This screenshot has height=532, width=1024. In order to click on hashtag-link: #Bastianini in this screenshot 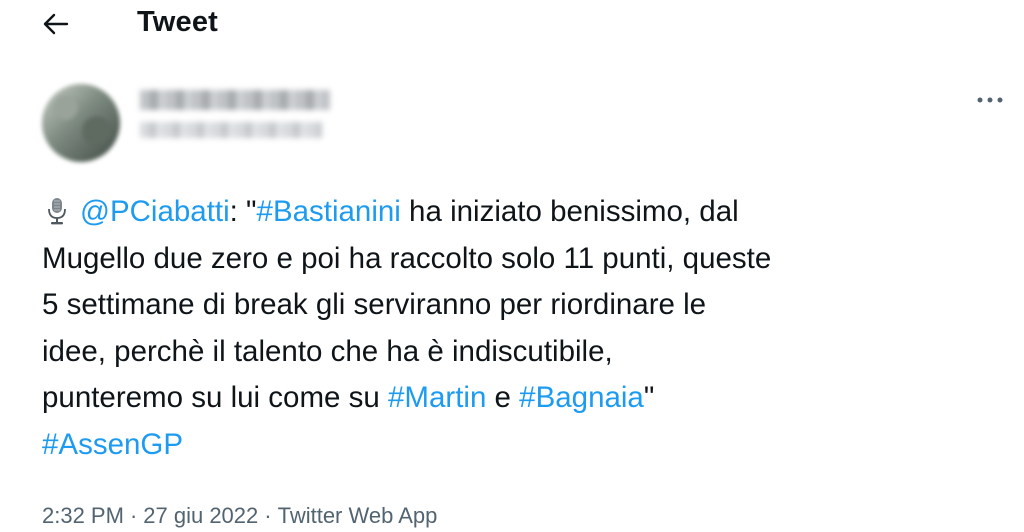, I will do `click(329, 211)`.